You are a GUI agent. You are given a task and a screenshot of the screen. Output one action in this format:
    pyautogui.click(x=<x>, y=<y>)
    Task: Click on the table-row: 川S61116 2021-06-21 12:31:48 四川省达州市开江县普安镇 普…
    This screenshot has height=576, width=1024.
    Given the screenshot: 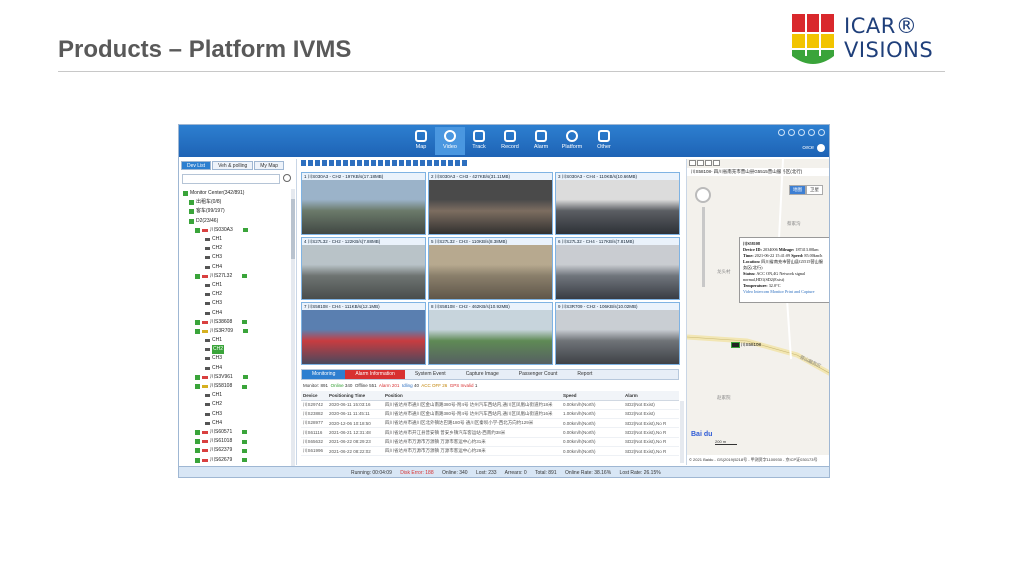 What is the action you would take?
    pyautogui.click(x=490, y=432)
    